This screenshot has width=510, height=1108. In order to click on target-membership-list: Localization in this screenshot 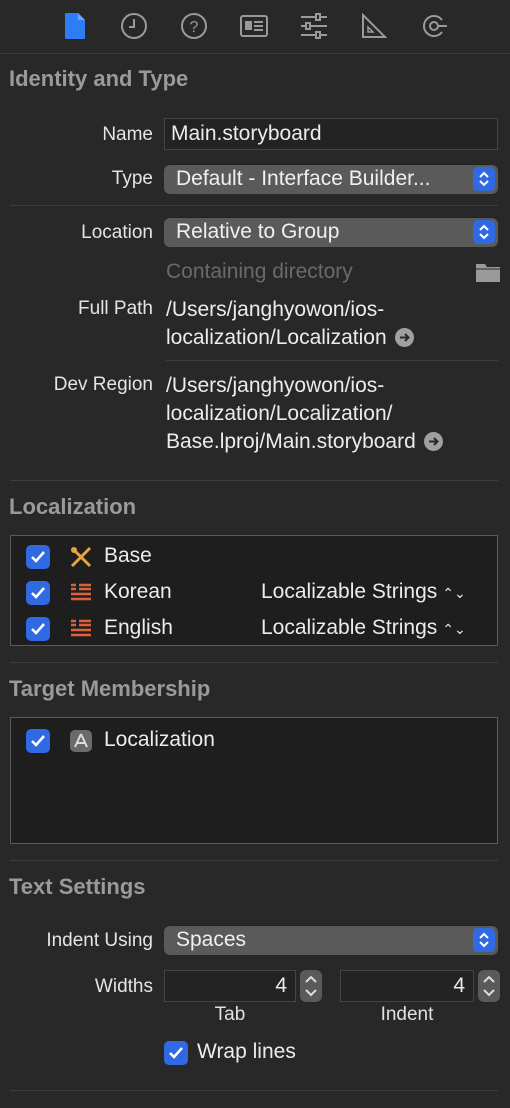, I will do `click(254, 780)`.